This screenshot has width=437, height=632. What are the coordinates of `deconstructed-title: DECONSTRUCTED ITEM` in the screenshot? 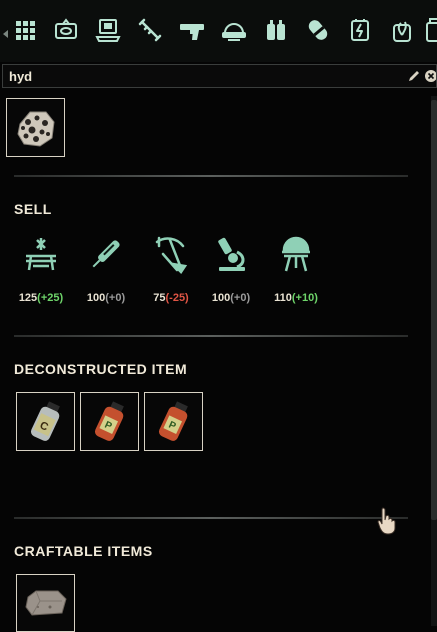 It's located at (101, 369).